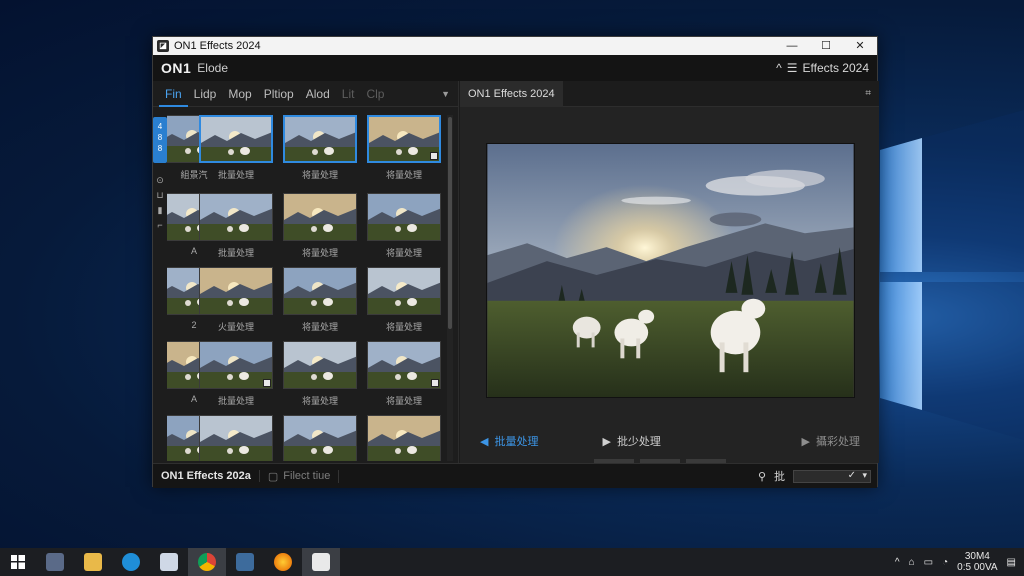  I want to click on chevron-down-icon: ▾, so click(864, 475).